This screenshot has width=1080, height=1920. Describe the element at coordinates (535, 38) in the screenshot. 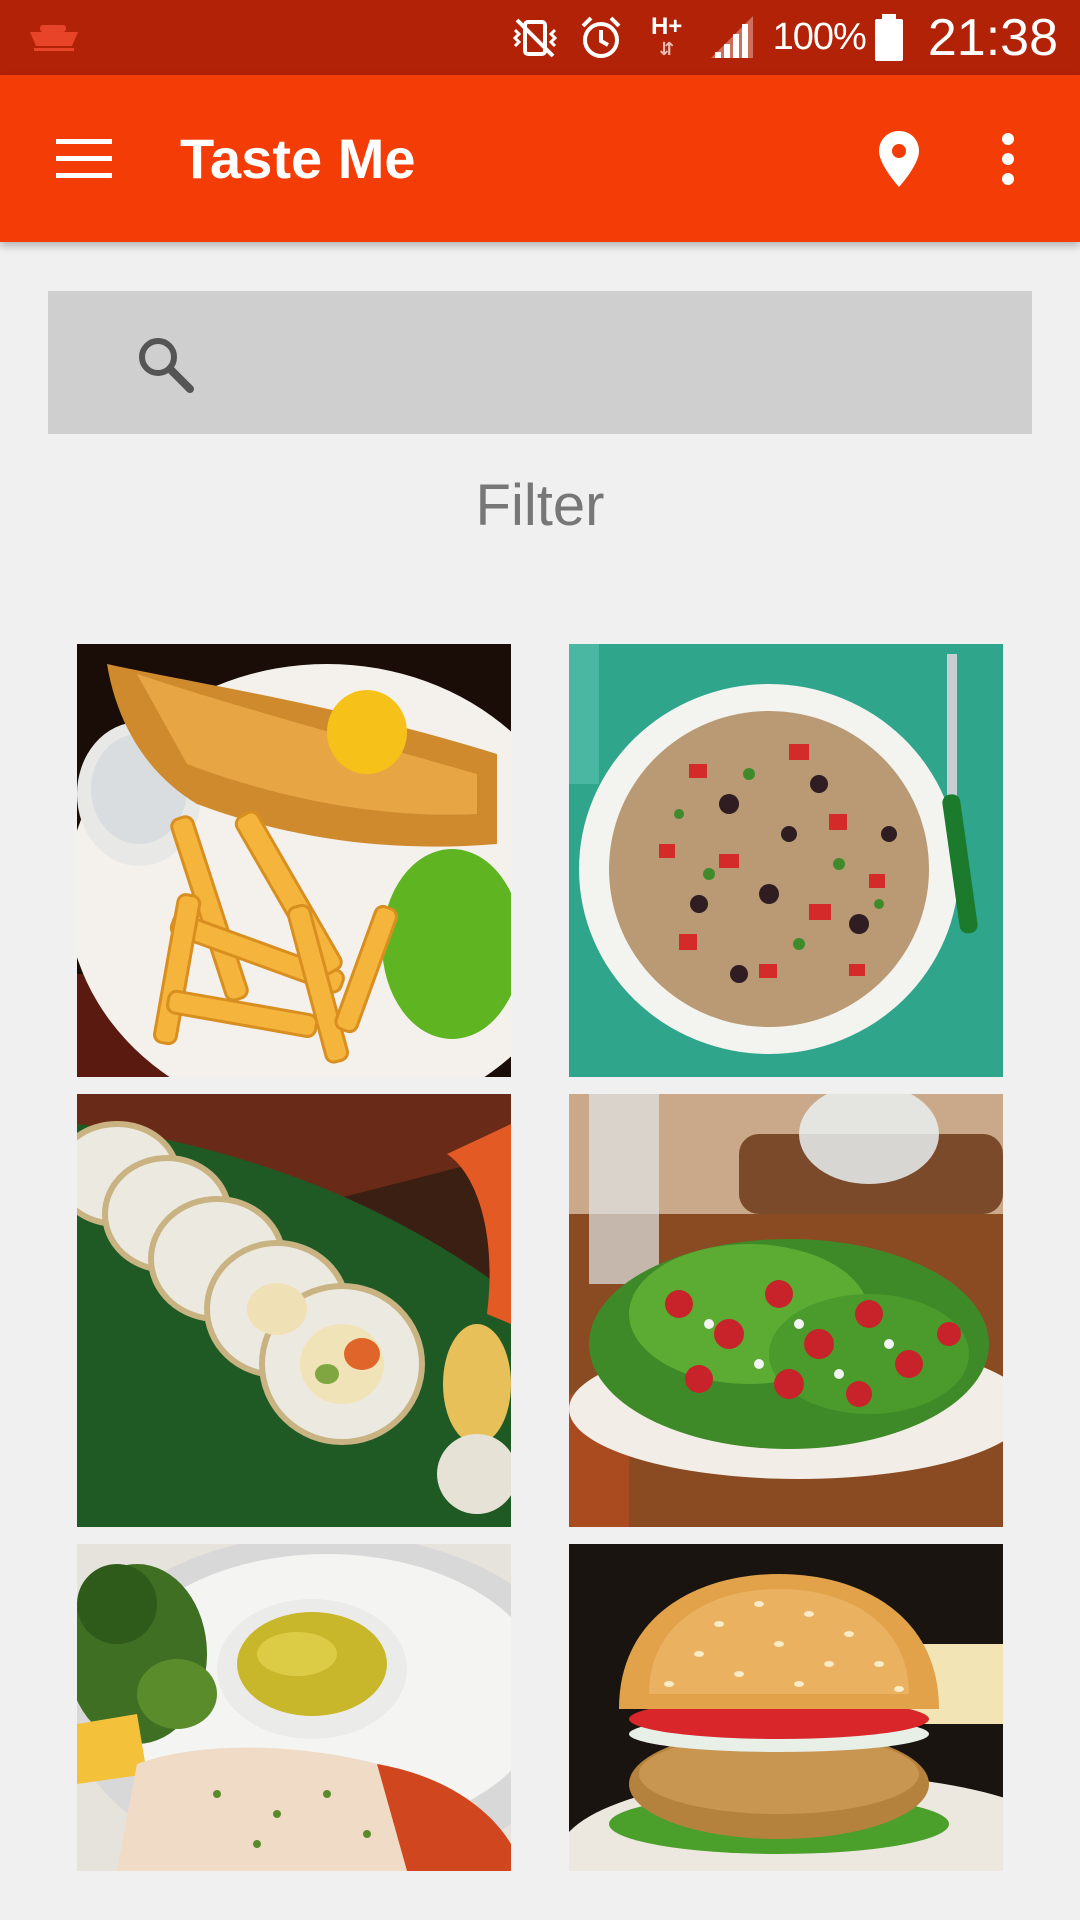

I see `vibrate-off-icon` at that location.